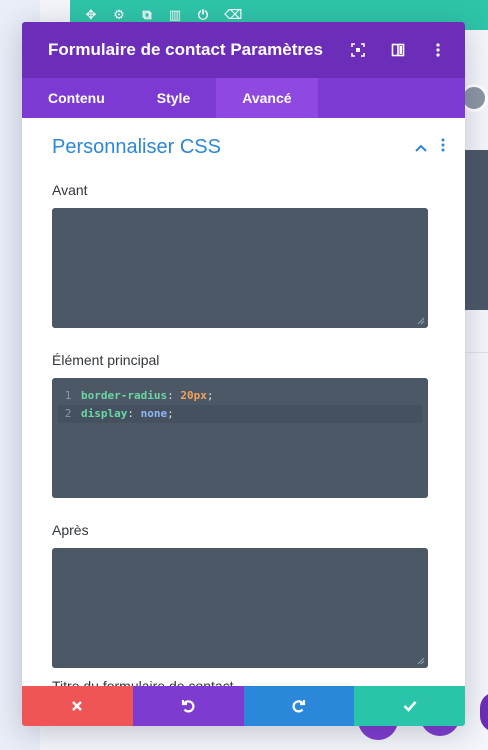  What do you see at coordinates (248, 147) in the screenshot?
I see `section-header: Personnaliser CSS` at bounding box center [248, 147].